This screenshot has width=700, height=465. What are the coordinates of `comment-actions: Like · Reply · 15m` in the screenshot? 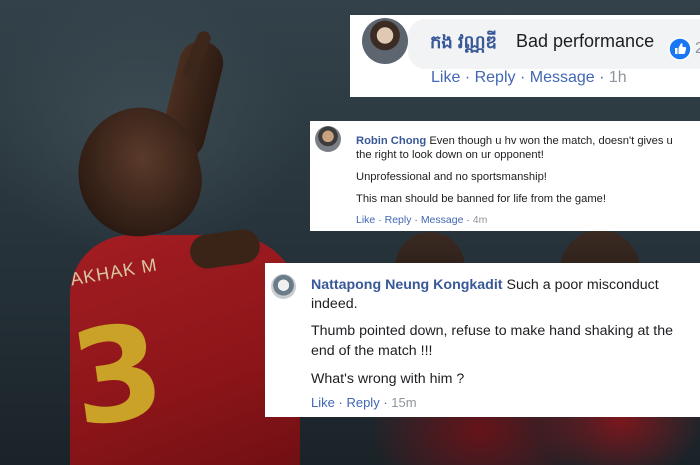 It's located at (364, 402).